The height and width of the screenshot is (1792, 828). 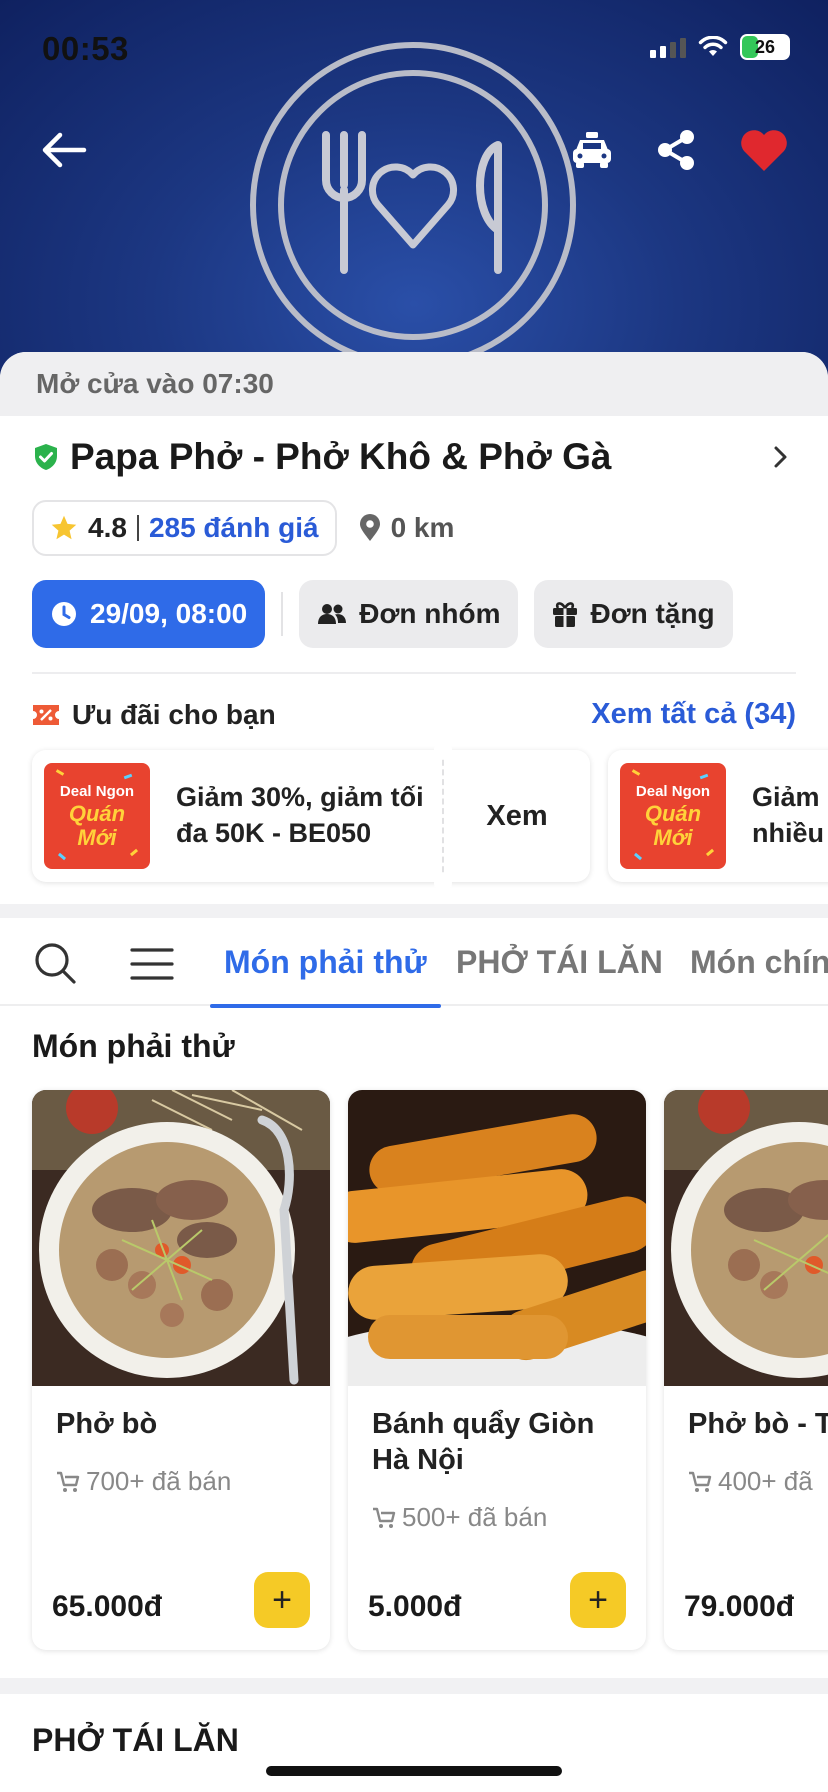 I want to click on schedule-label: 29/09, 08:00, so click(x=169, y=613).